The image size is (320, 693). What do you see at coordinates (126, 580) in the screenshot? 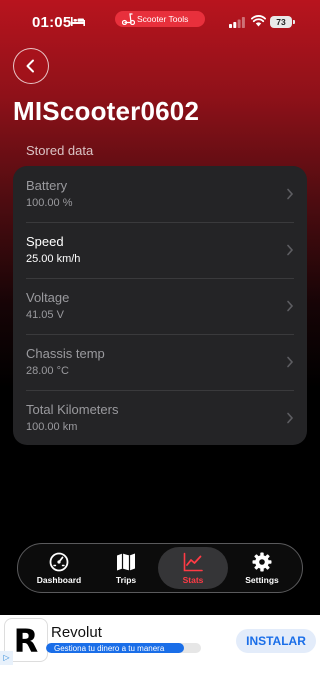
I see `tab-label: Trips` at bounding box center [126, 580].